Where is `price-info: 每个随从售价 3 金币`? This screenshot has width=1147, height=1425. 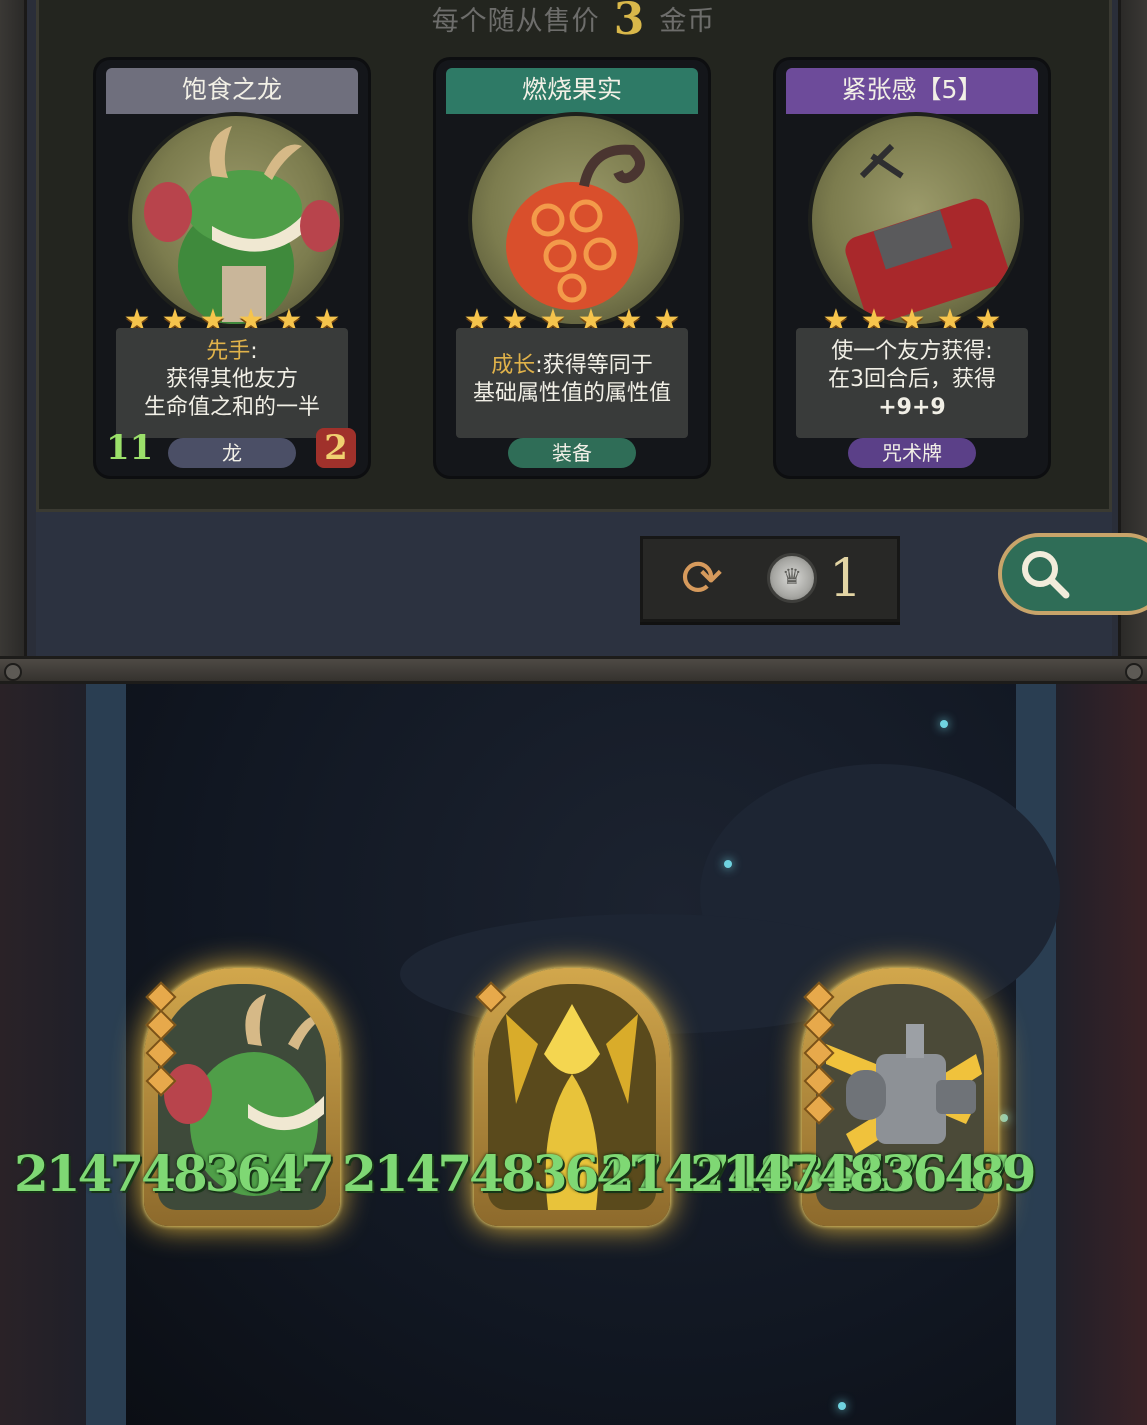 price-info: 每个随从售价 3 金币 is located at coordinates (573, 22).